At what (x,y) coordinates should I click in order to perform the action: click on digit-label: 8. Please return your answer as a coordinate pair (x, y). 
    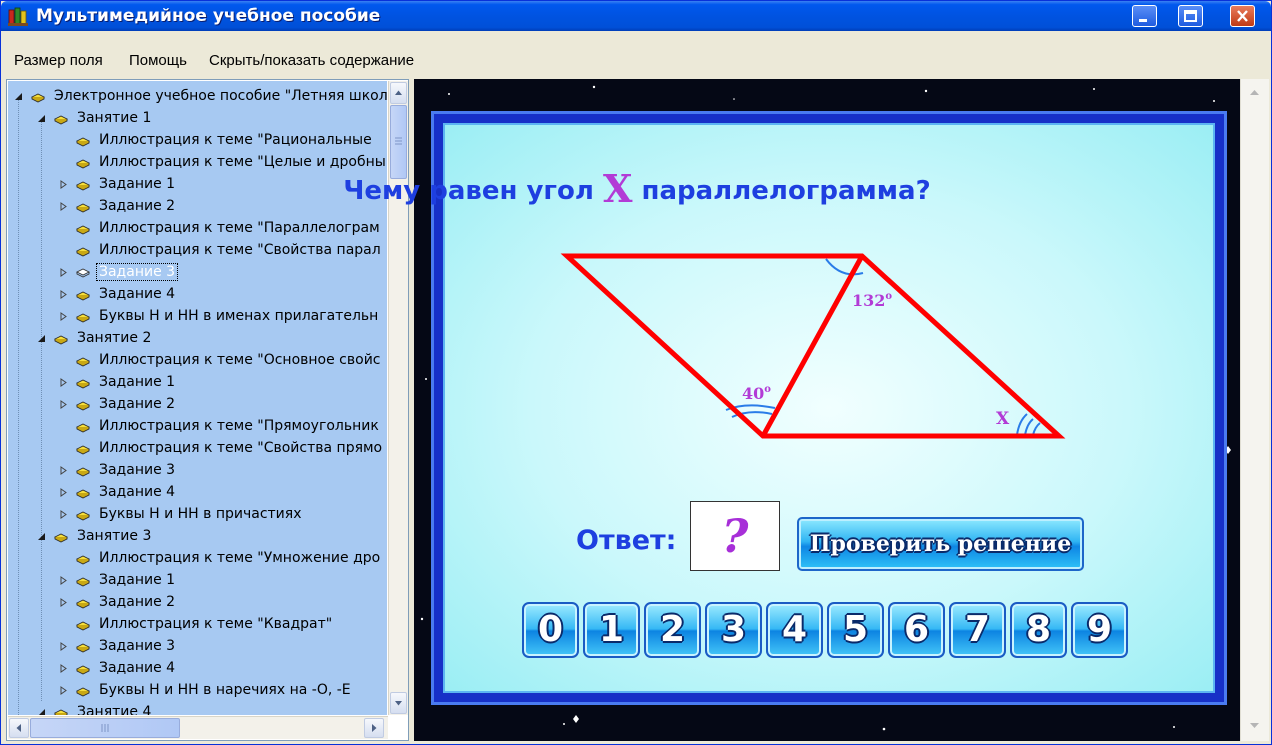
    Looking at the image, I should click on (1038, 629).